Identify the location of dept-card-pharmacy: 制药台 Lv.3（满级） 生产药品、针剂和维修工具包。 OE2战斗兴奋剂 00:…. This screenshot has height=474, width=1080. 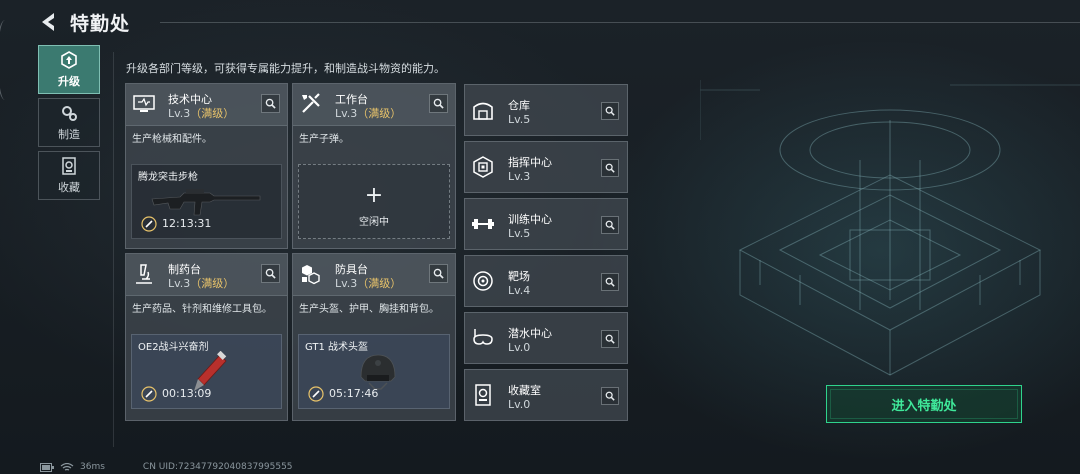
(206, 337).